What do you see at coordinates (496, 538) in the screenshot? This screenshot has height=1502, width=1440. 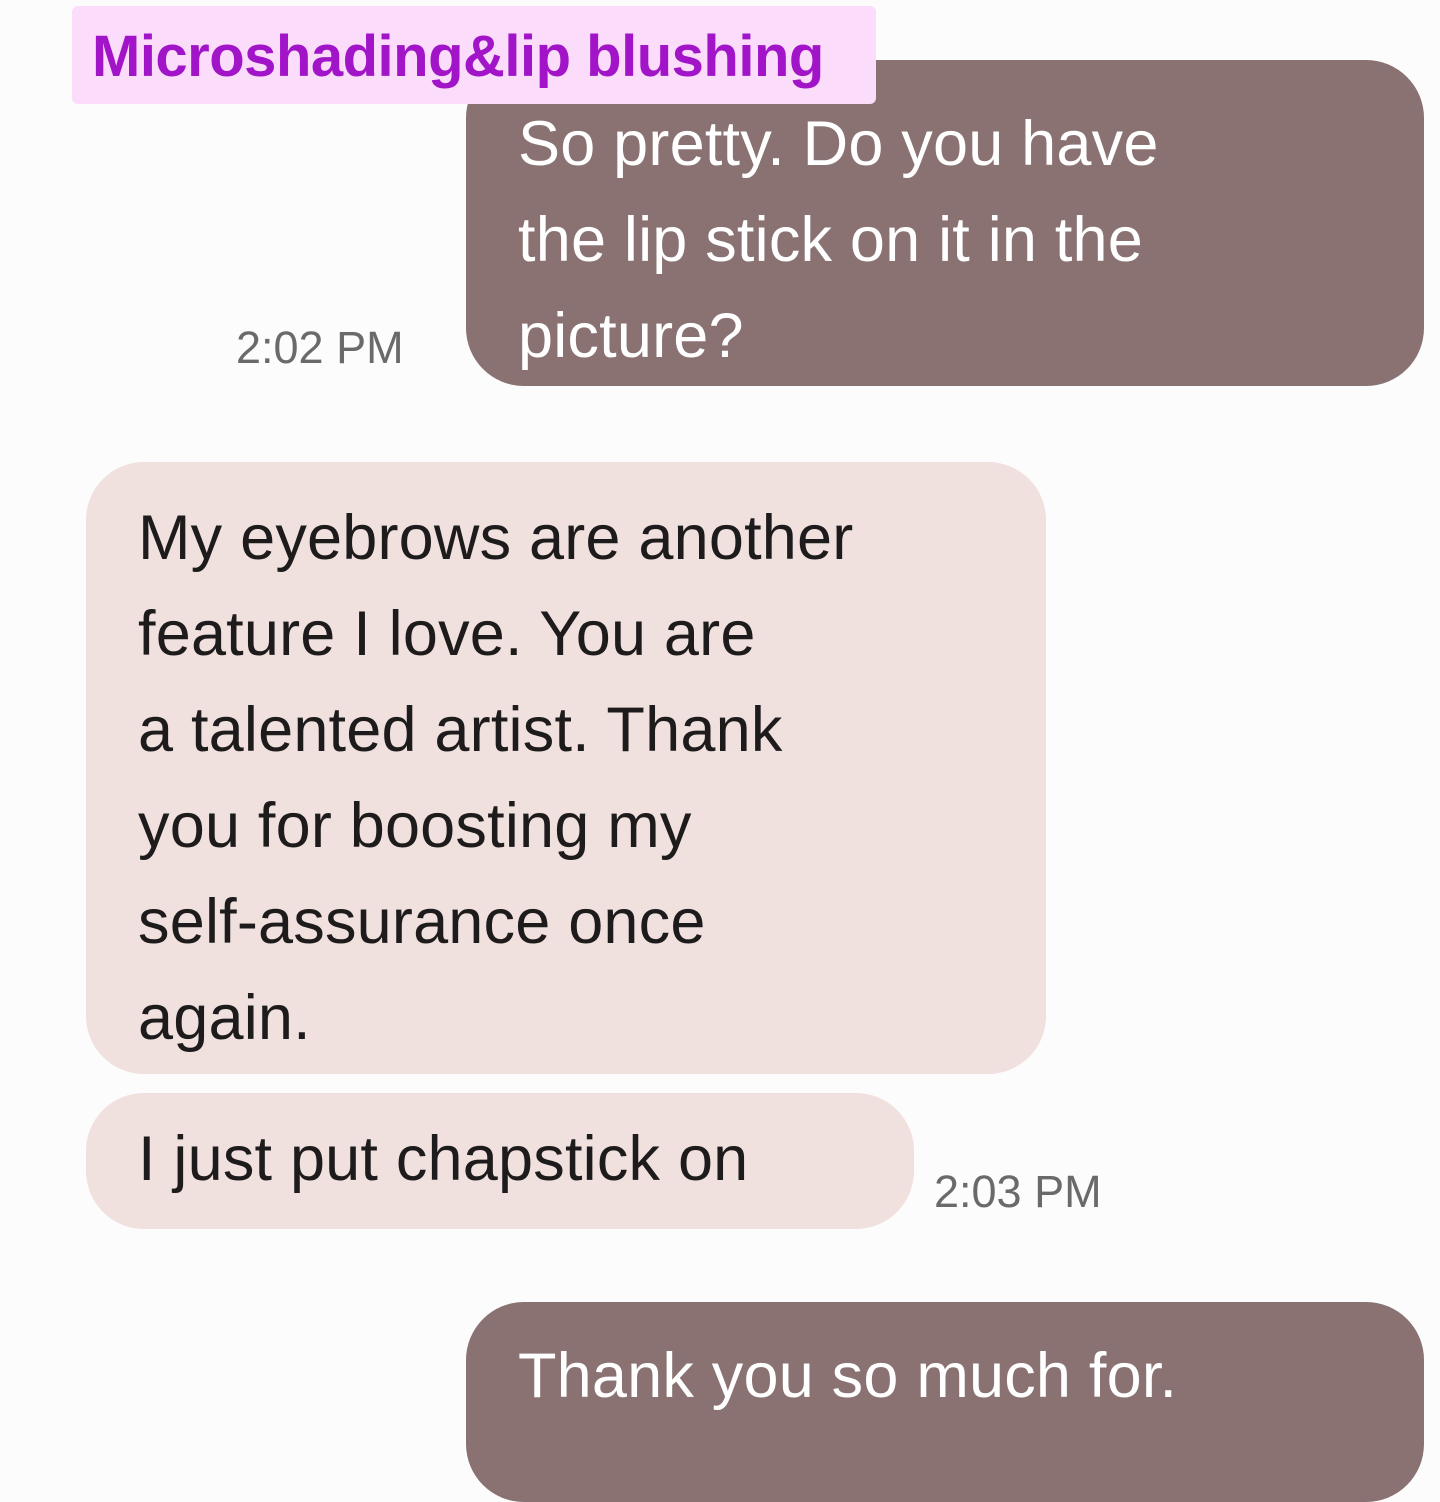 I see `message-text-line: My eyebrows are another` at bounding box center [496, 538].